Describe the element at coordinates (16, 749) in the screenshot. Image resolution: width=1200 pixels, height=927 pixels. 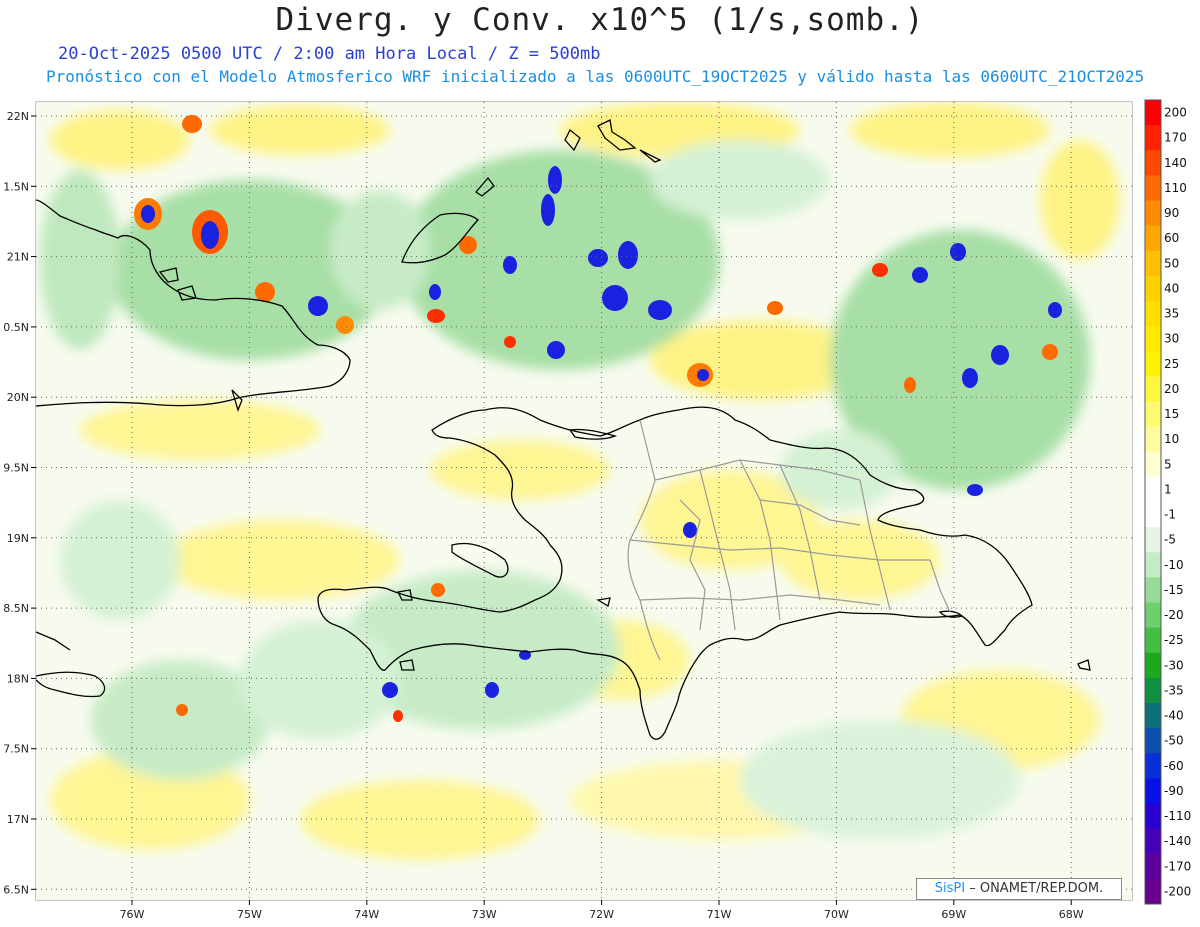
I see `lat-label: 7.5N` at that location.